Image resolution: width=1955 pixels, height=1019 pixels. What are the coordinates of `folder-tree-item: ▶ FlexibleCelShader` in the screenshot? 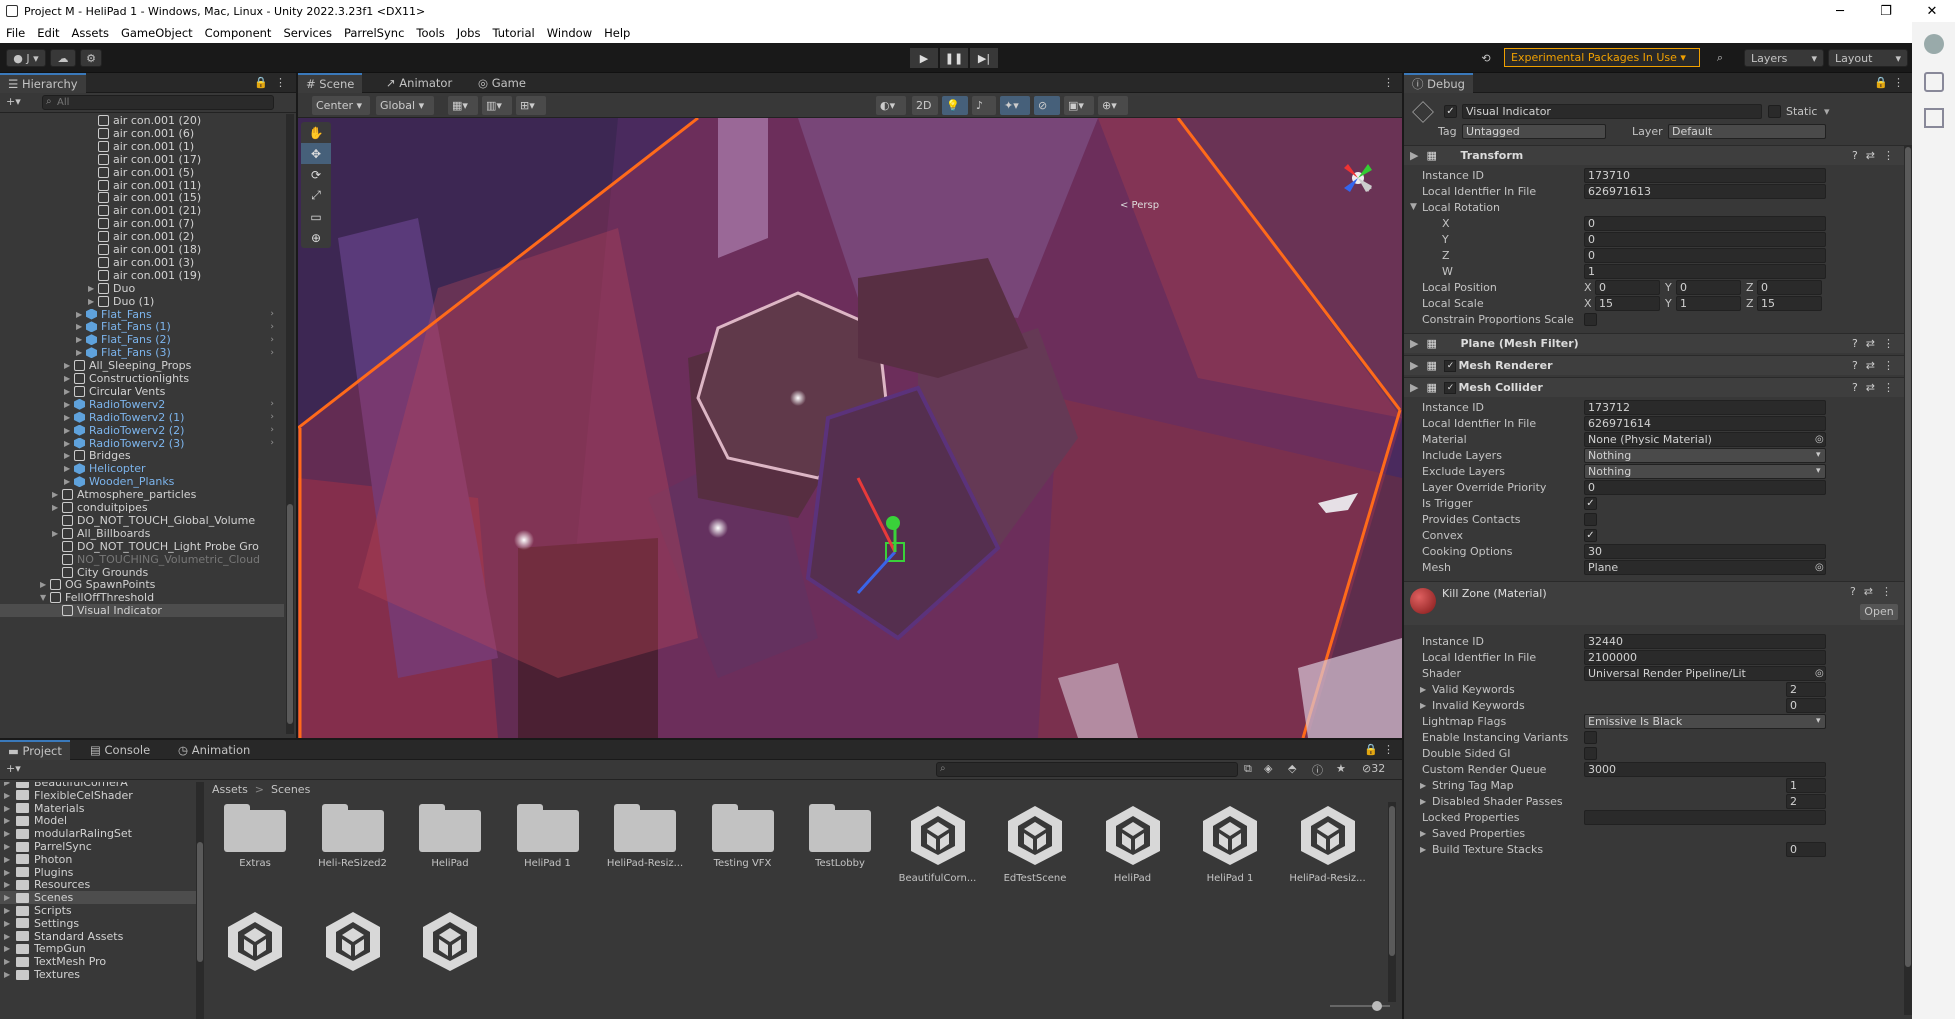 It's located at (98, 795).